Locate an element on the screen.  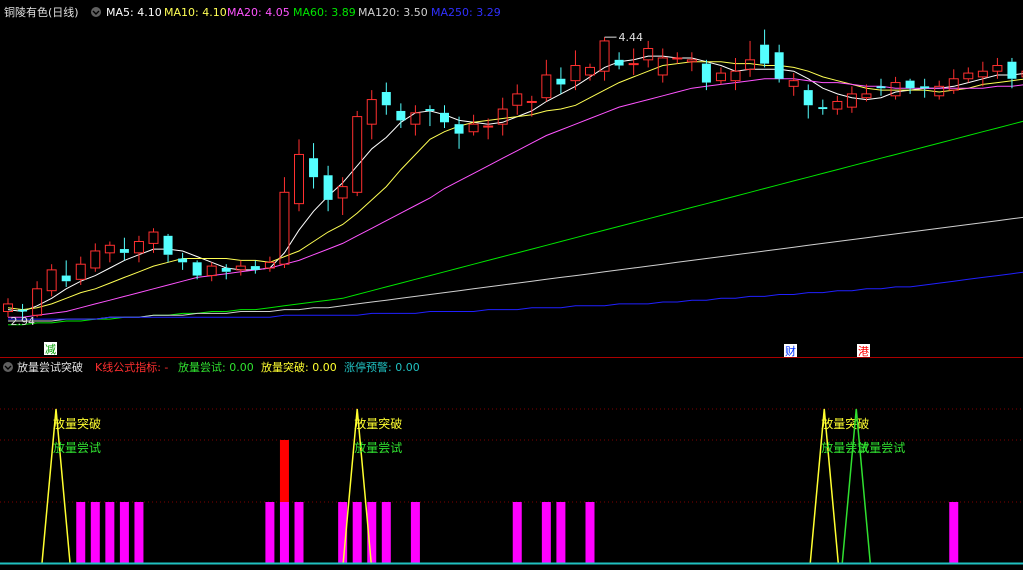
breakout-label: 放量突破 is located at coordinates (845, 423).